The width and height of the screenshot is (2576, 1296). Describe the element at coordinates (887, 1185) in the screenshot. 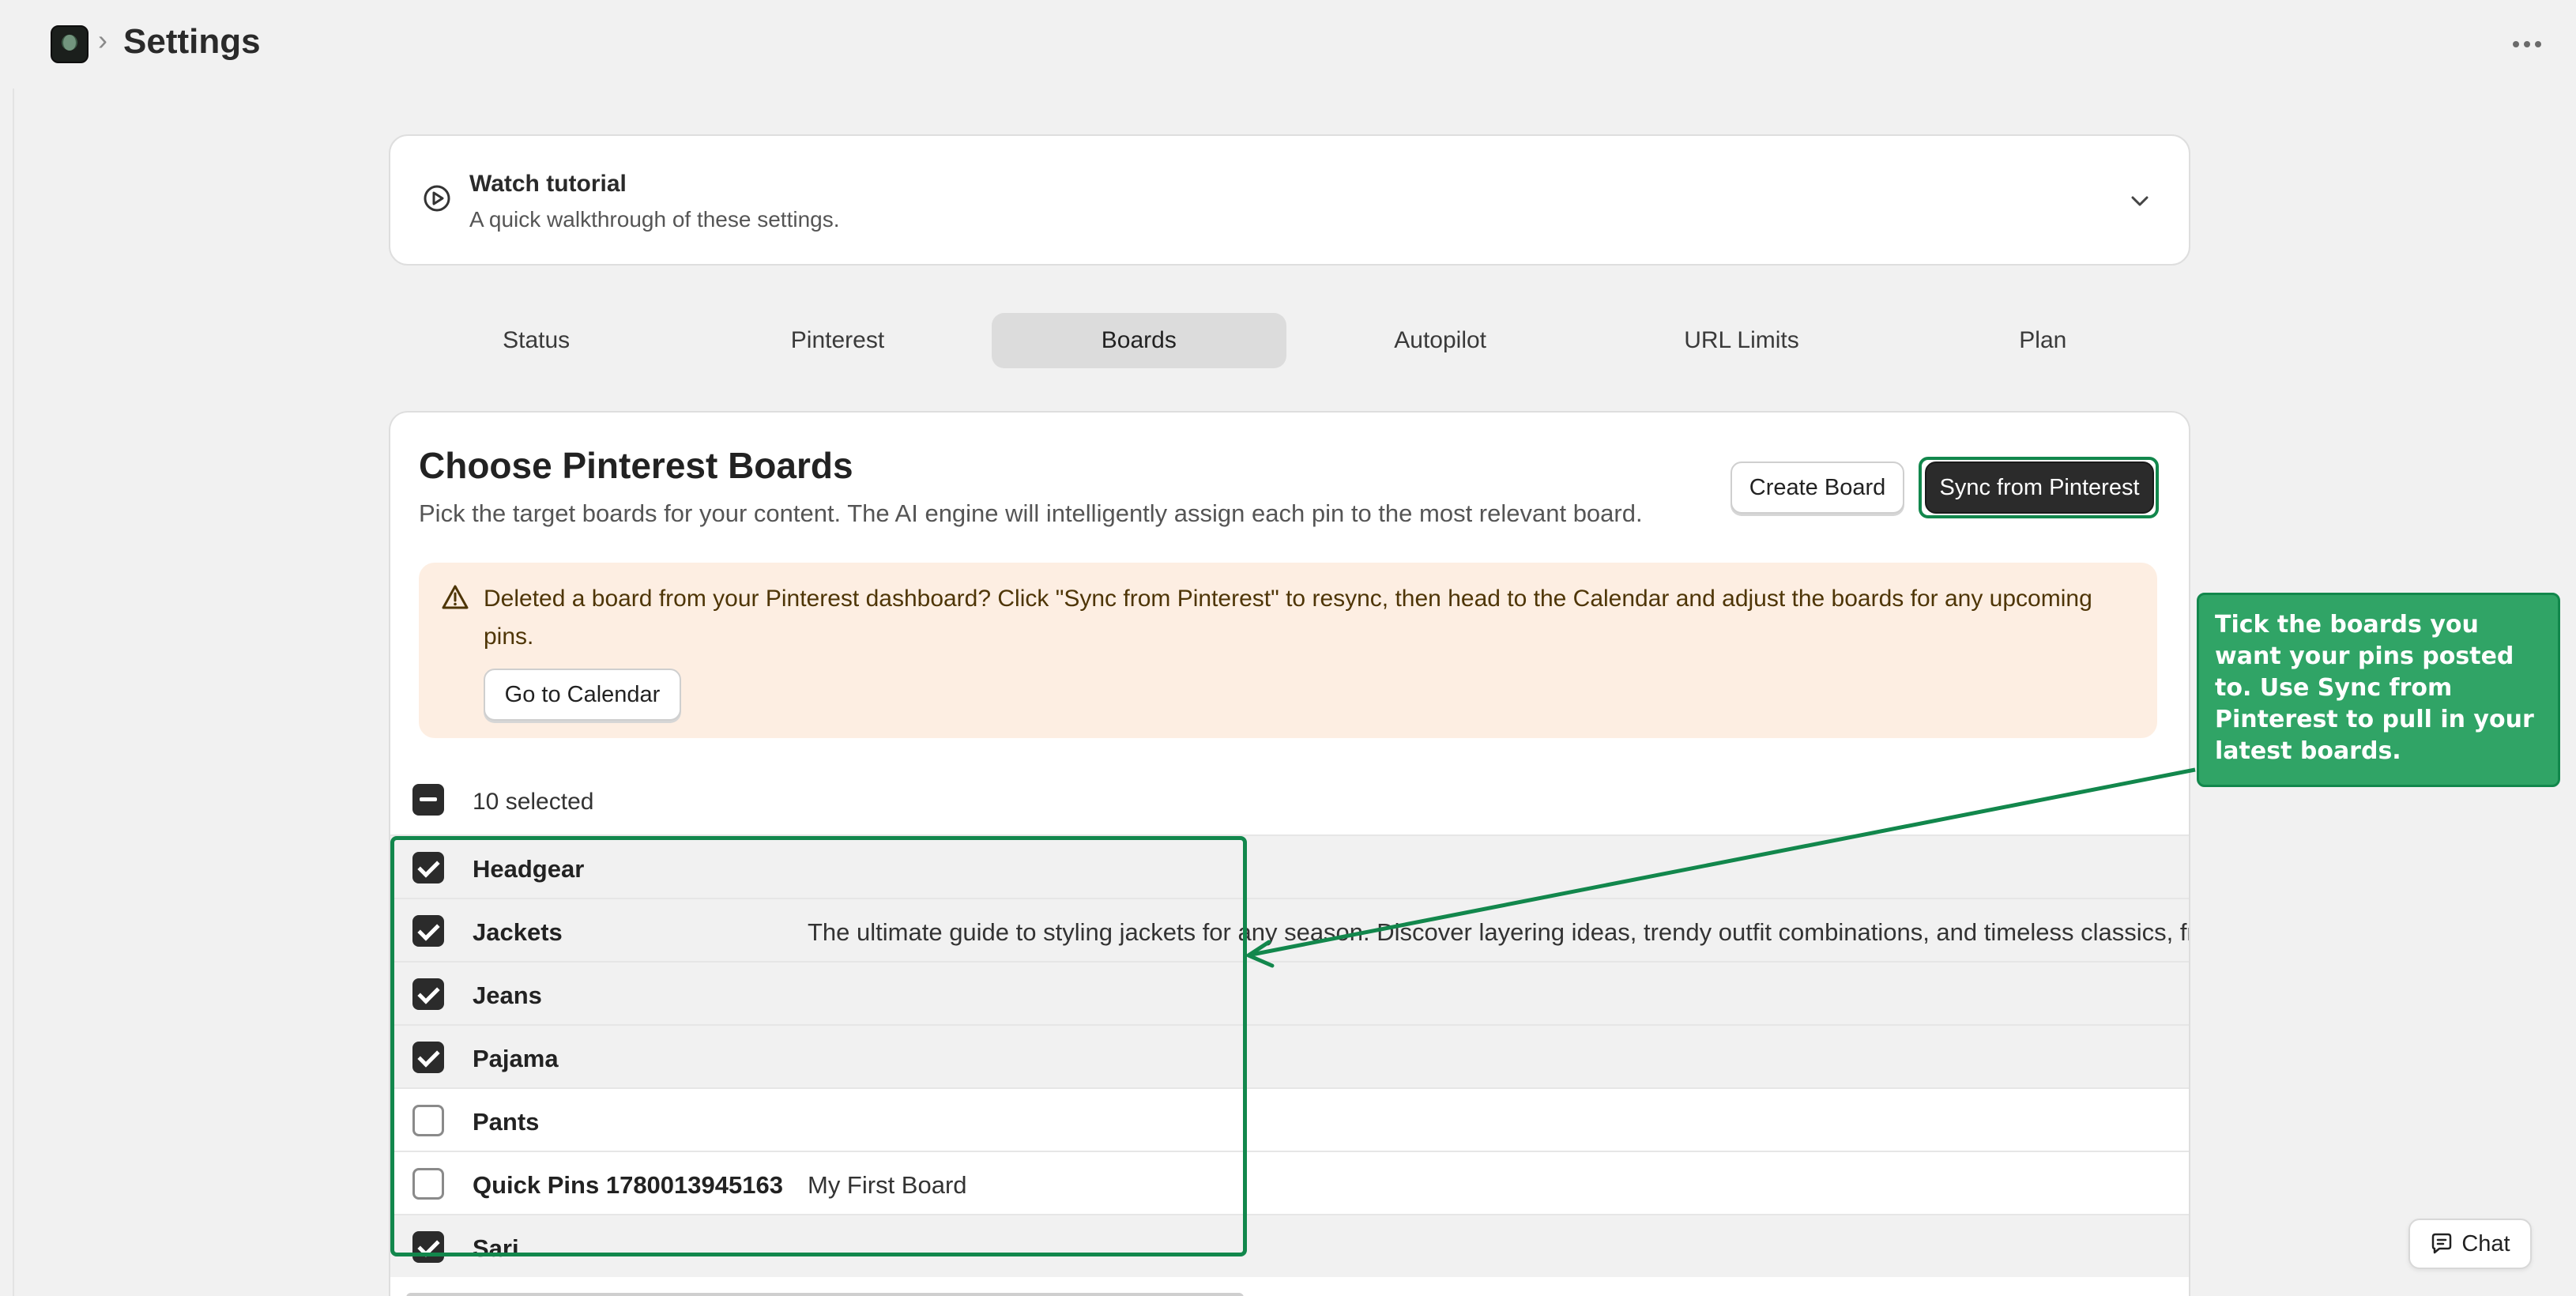

I see `board-description: My First Board` at that location.